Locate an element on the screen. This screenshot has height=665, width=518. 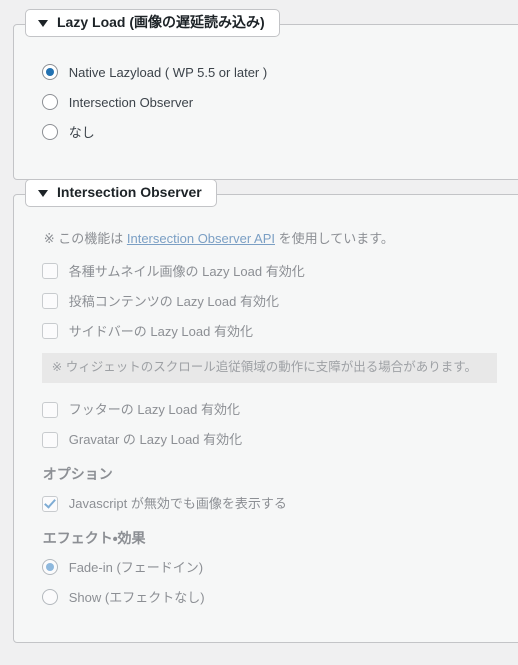
radio-show is located at coordinates (49, 597).